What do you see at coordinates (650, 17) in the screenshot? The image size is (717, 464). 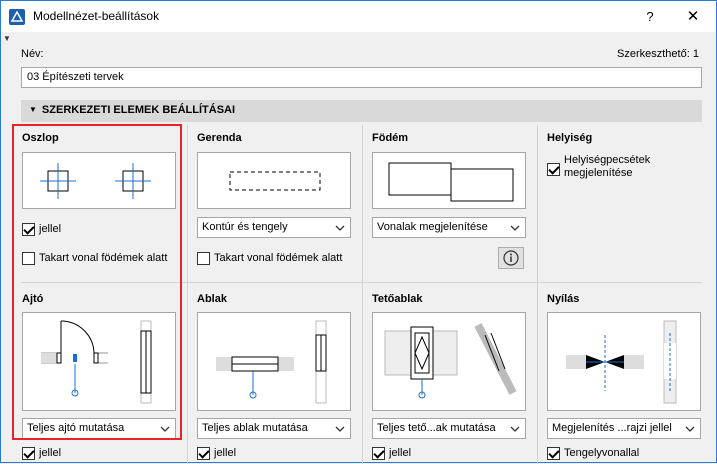 I see `help-button: ?` at bounding box center [650, 17].